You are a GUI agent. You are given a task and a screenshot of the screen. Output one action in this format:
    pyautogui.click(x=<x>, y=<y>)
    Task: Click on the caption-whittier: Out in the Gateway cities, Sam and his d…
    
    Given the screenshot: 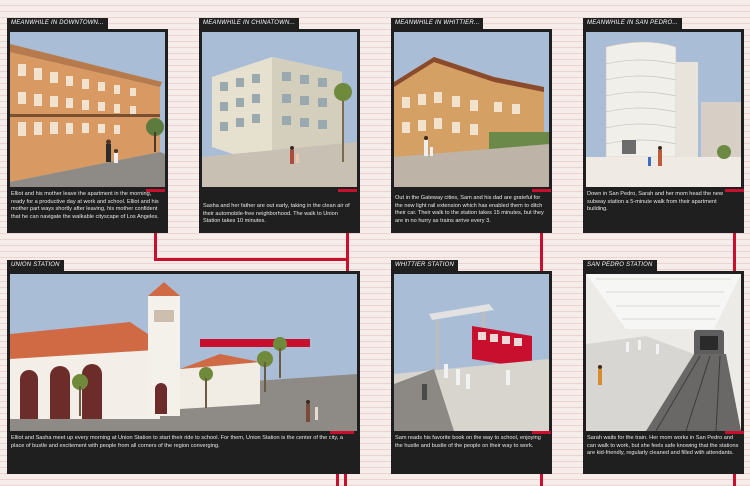 What is the action you would take?
    pyautogui.click(x=469, y=209)
    